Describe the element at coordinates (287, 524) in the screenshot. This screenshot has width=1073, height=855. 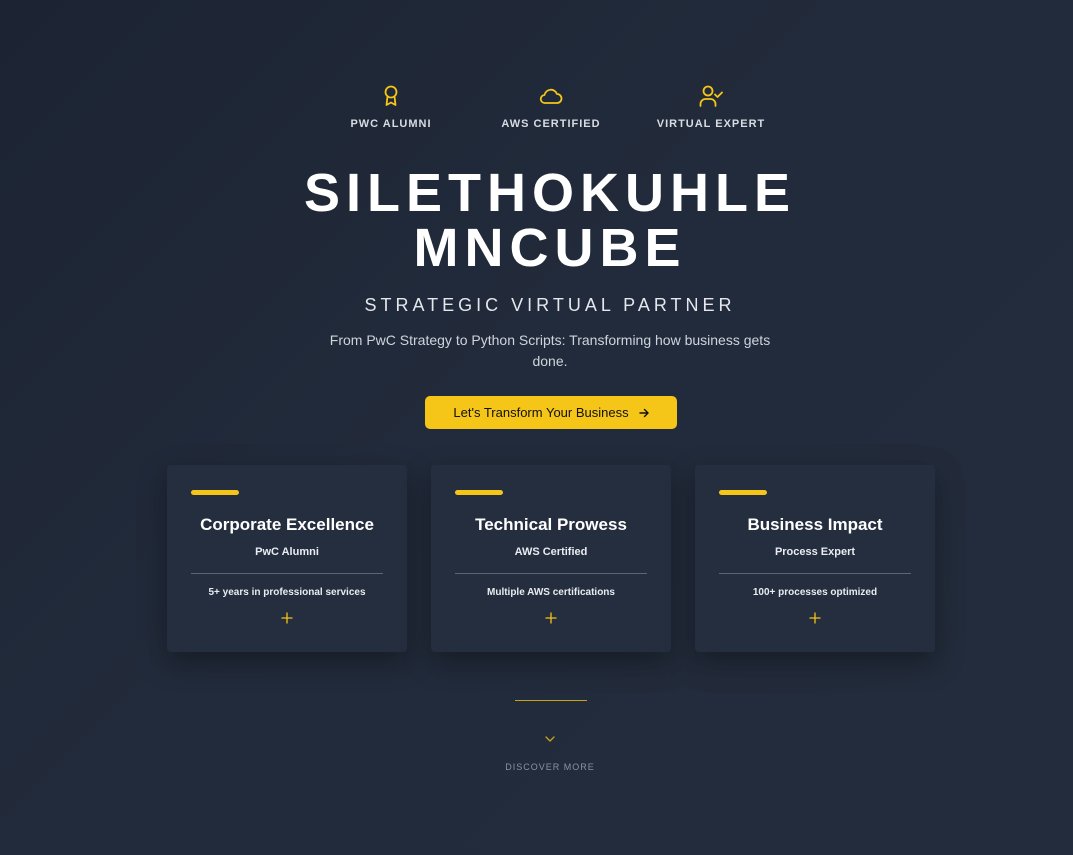
I see `card-title: Corporate Excellence` at that location.